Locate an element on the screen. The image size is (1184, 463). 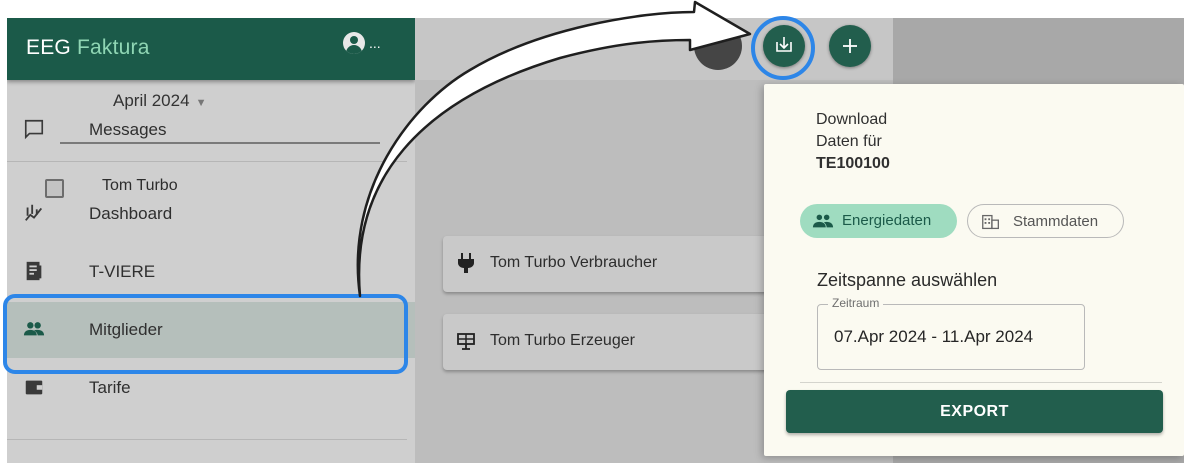
member-name: Tom Turbo is located at coordinates (140, 185).